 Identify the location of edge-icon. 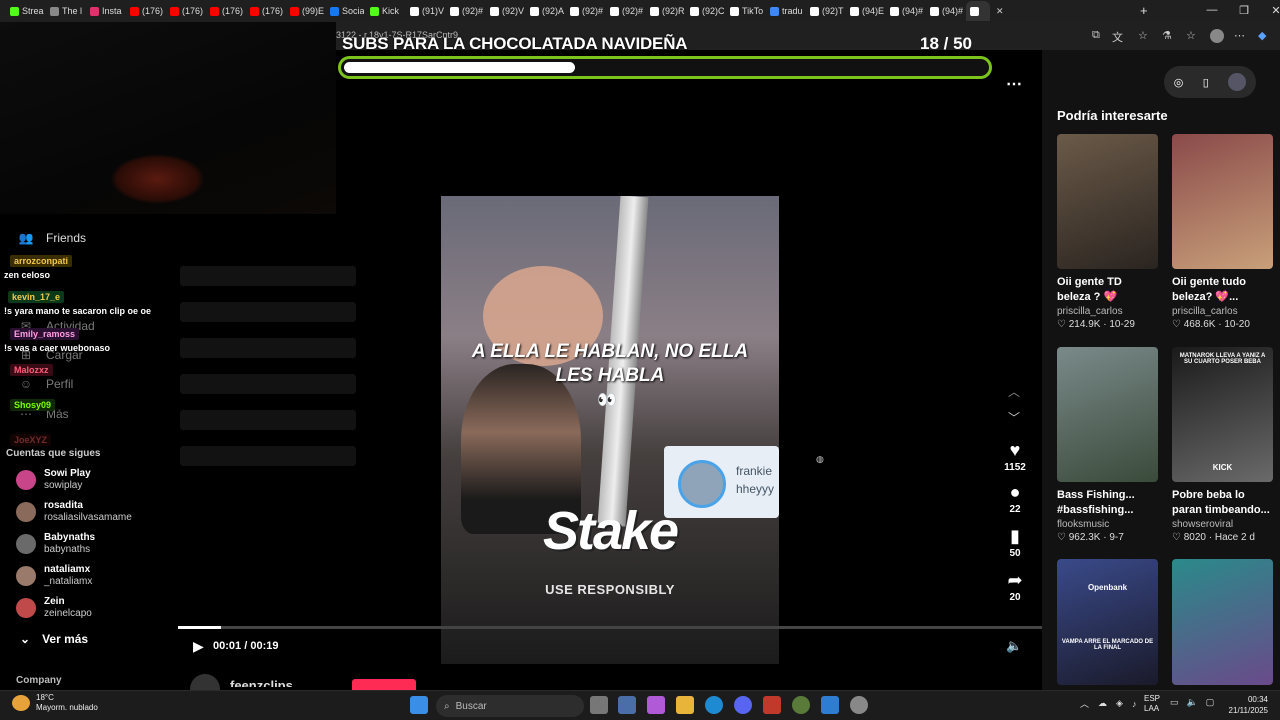
(714, 705).